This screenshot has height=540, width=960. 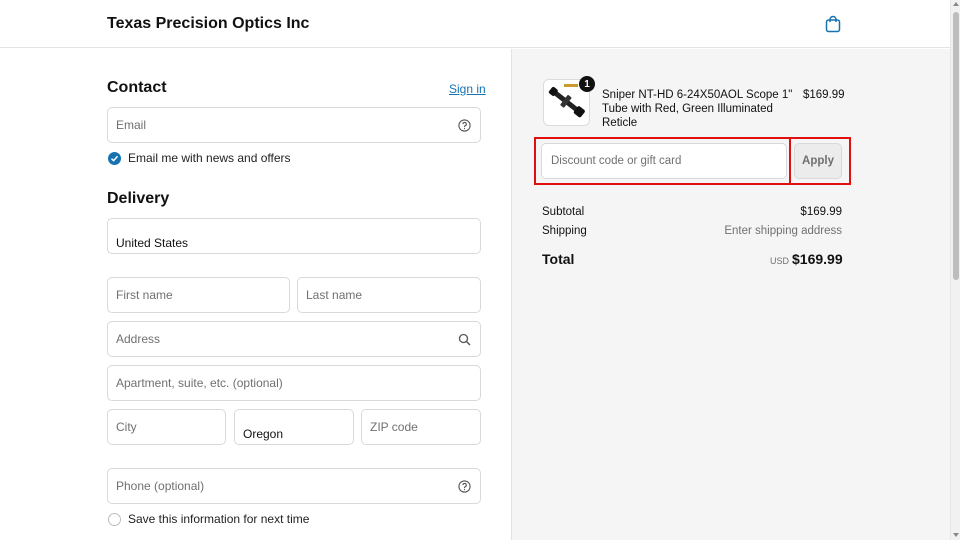 I want to click on shipping-value: Enter shipping address, so click(x=783, y=231).